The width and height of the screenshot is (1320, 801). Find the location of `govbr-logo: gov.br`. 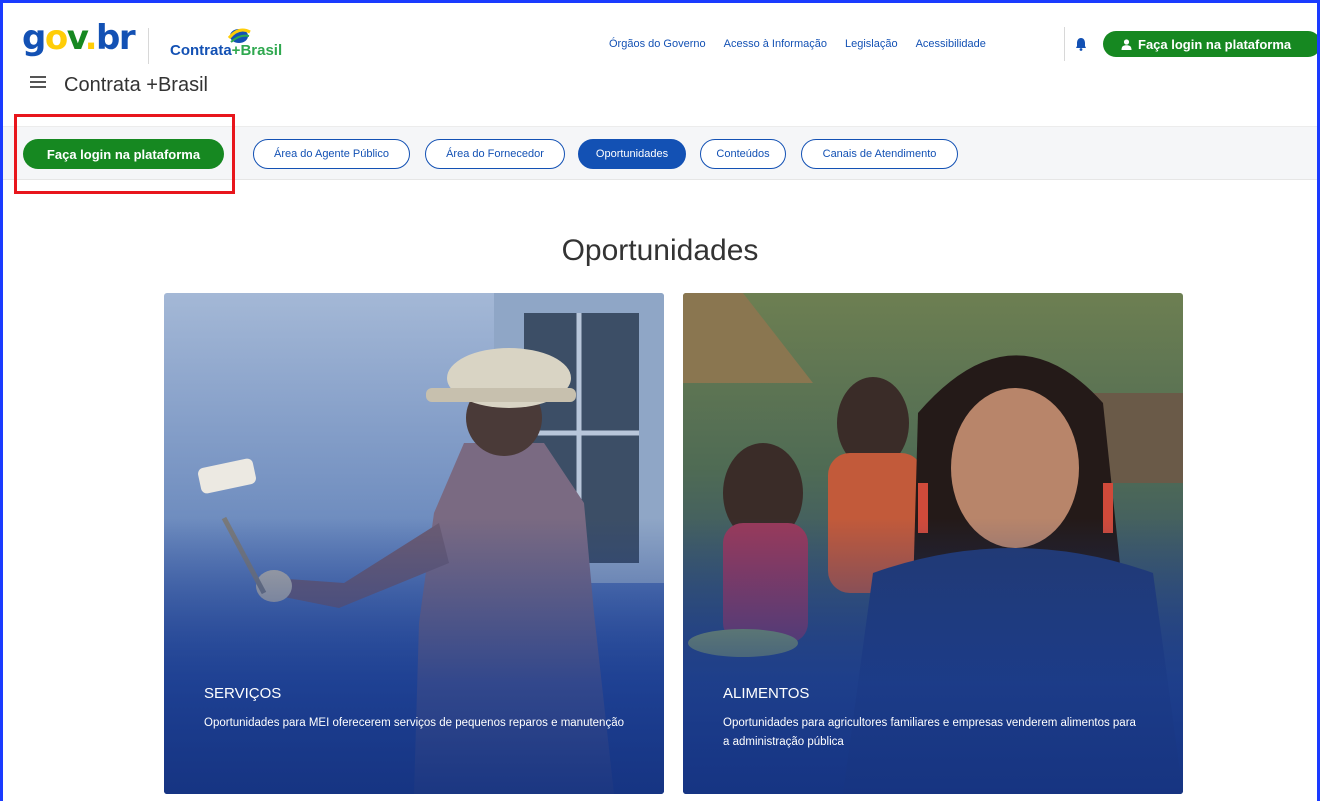

govbr-logo: gov.br is located at coordinates (79, 38).